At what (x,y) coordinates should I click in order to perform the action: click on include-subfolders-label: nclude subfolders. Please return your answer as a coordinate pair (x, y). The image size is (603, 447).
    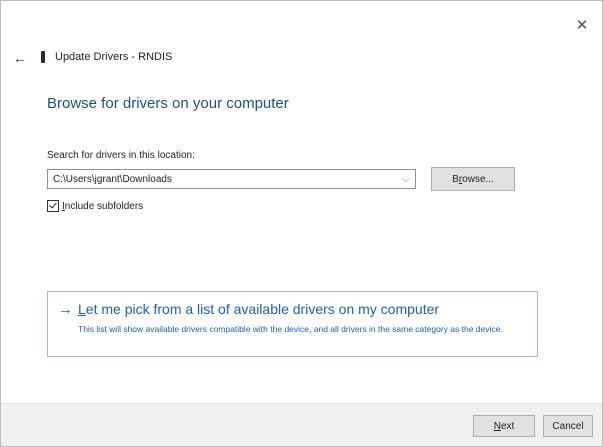
    Looking at the image, I should click on (104, 206).